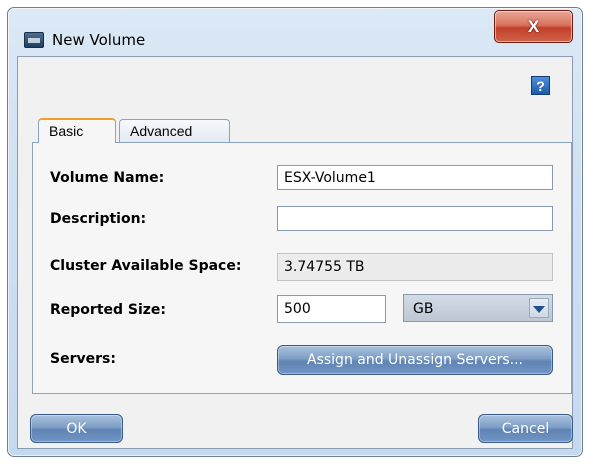 This screenshot has height=464, width=590. I want to click on size-unit-value: GB, so click(423, 309).